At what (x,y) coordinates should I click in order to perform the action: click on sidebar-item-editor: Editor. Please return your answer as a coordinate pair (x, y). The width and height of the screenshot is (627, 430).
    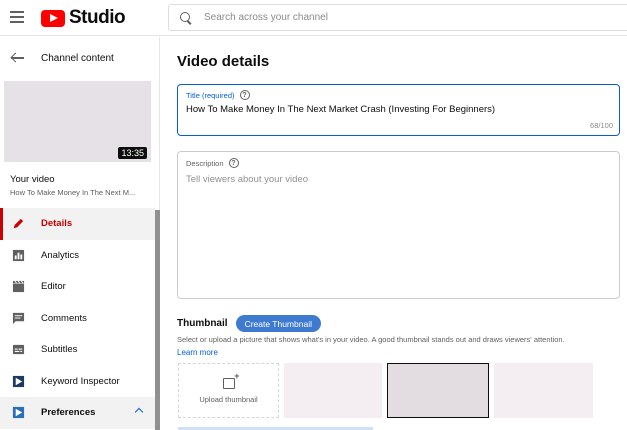
    Looking at the image, I should click on (78, 287).